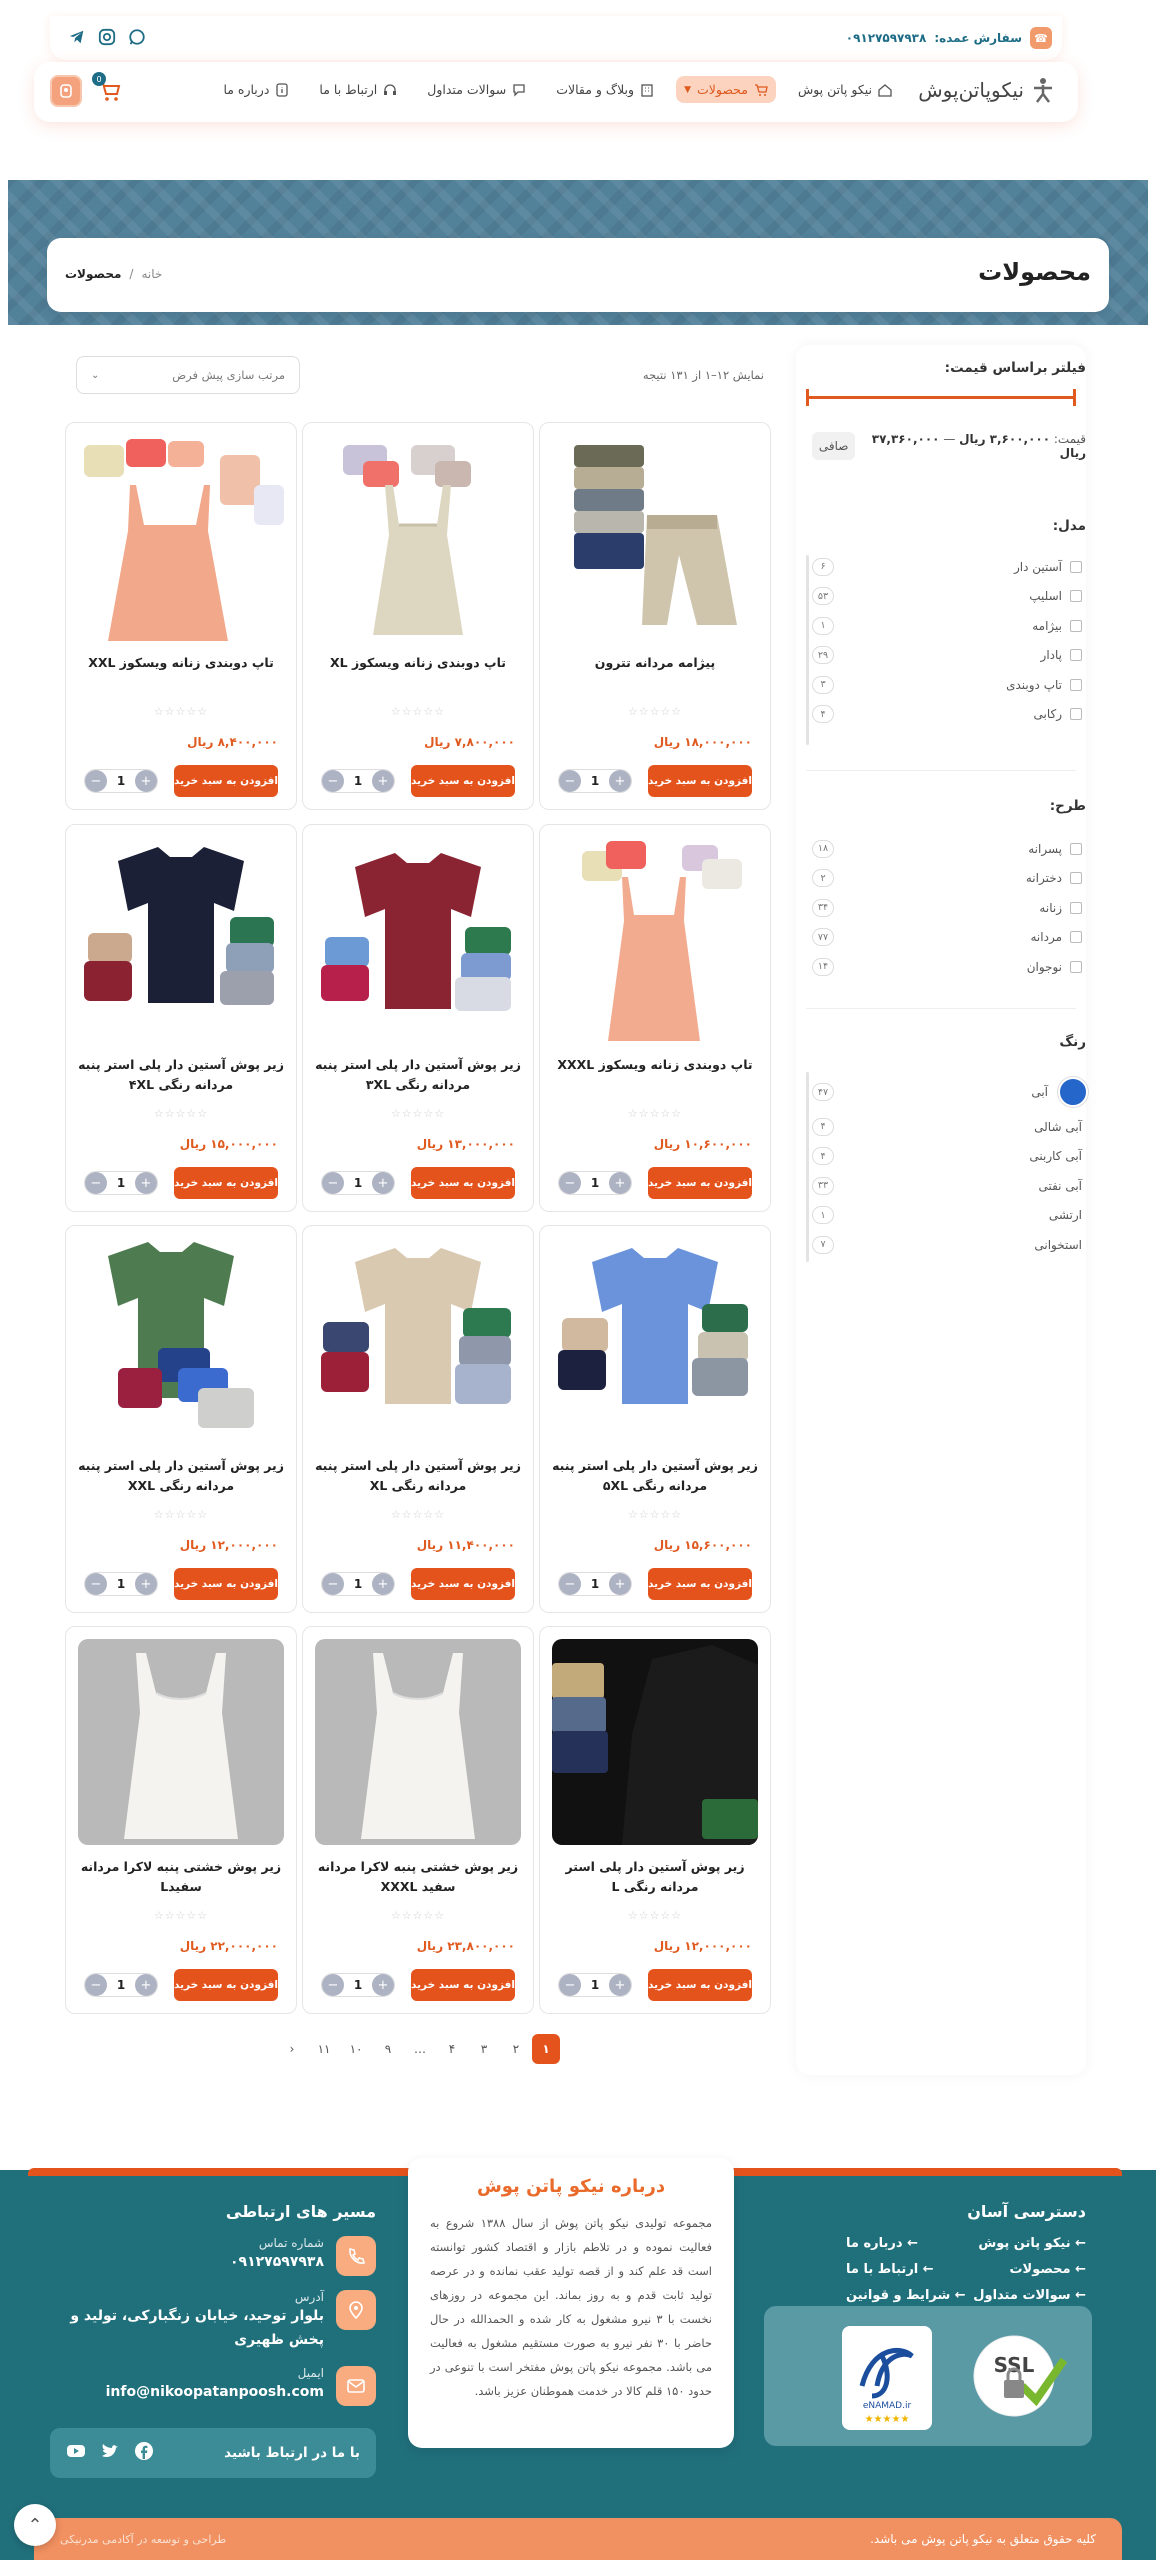 This screenshot has width=1156, height=2560. Describe the element at coordinates (655, 1877) in the screenshot. I see `product-title: زیر پوش آستین دار پلی استر مردانه رنگی L` at that location.